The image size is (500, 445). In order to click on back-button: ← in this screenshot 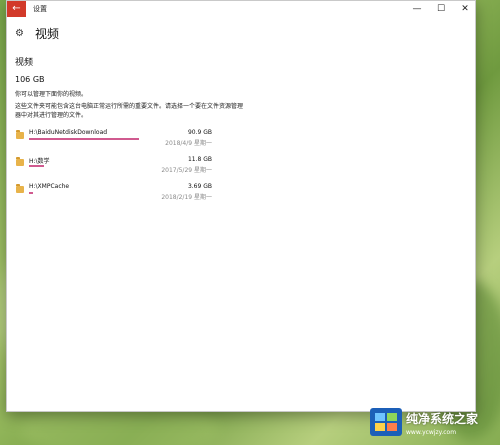, I will do `click(16, 9)`.